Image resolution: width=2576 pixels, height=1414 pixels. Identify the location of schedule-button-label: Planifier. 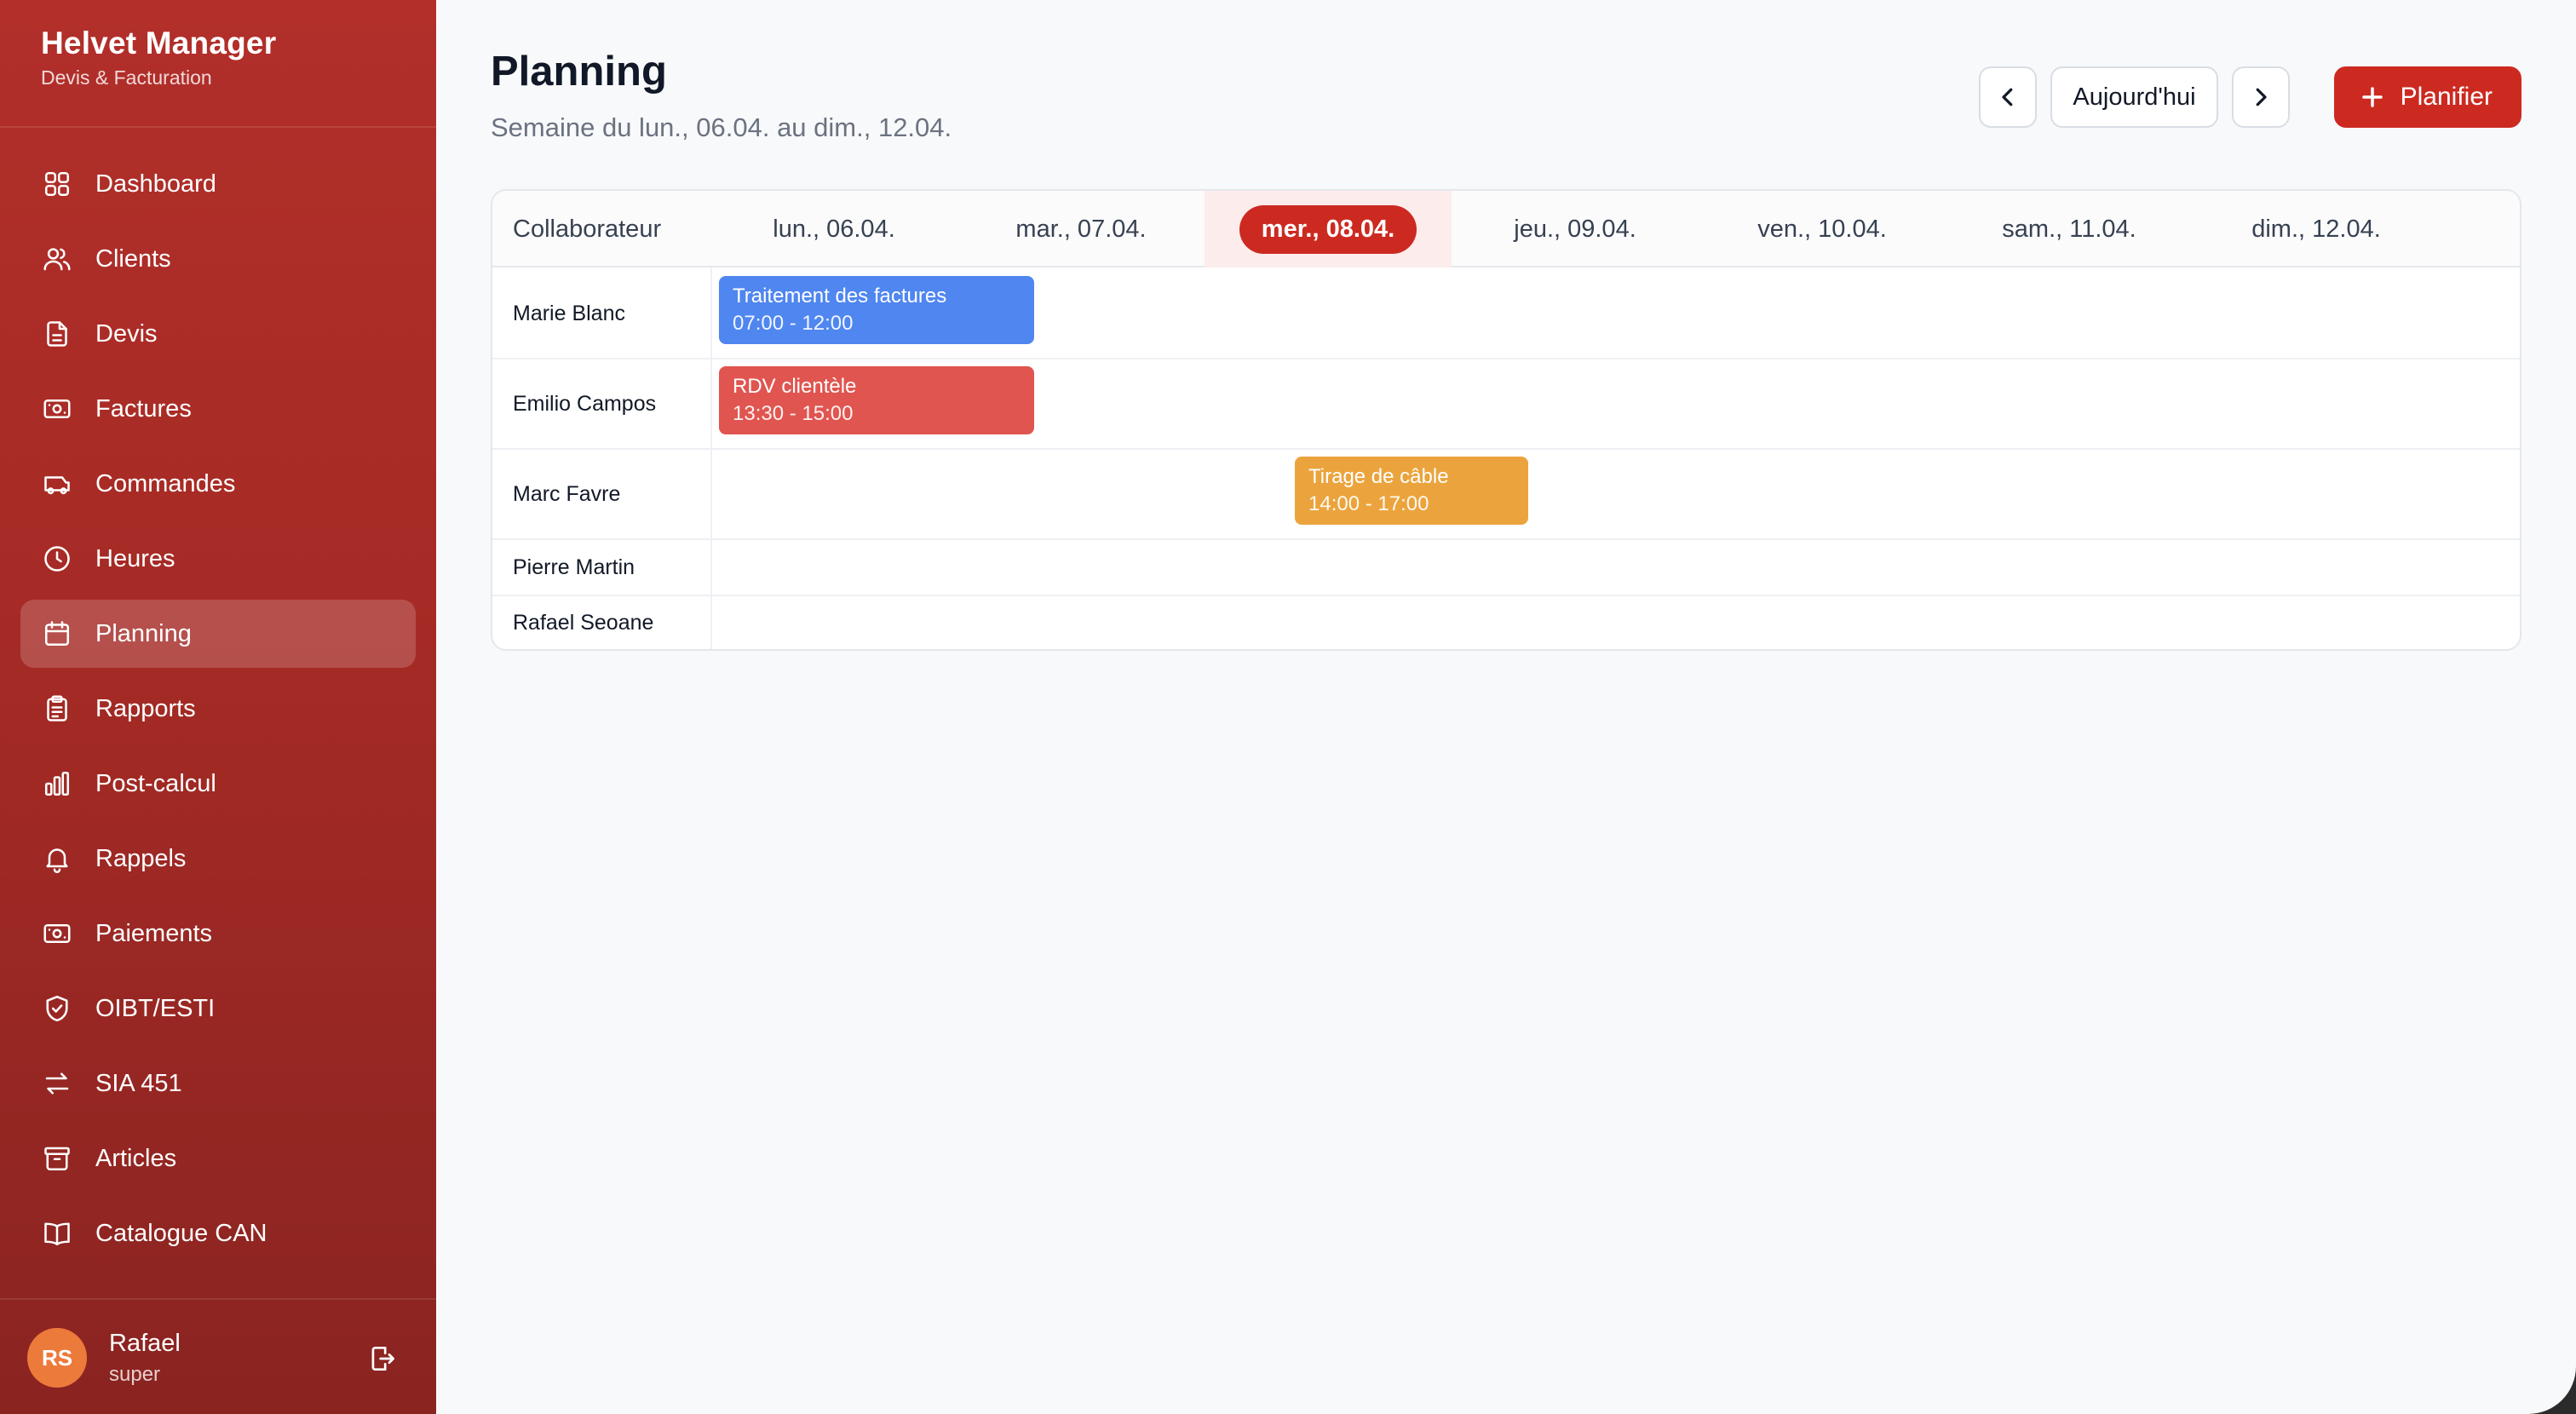
(2447, 97).